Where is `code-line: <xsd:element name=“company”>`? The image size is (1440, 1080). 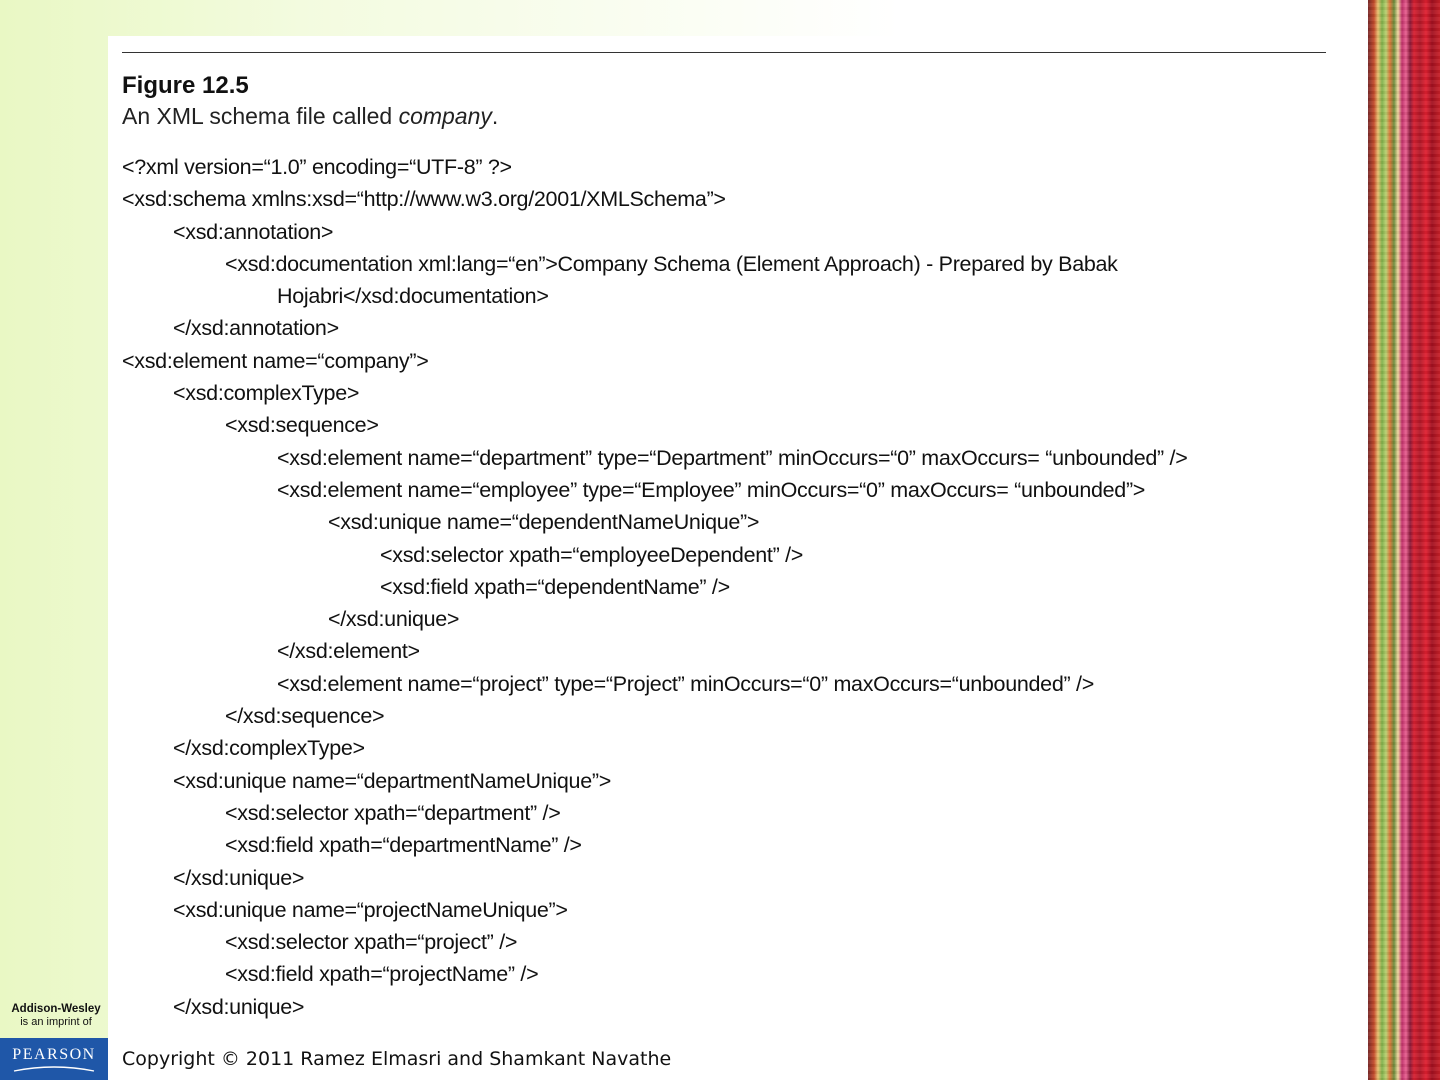 code-line: <xsd:element name=“company”> is located at coordinates (275, 360).